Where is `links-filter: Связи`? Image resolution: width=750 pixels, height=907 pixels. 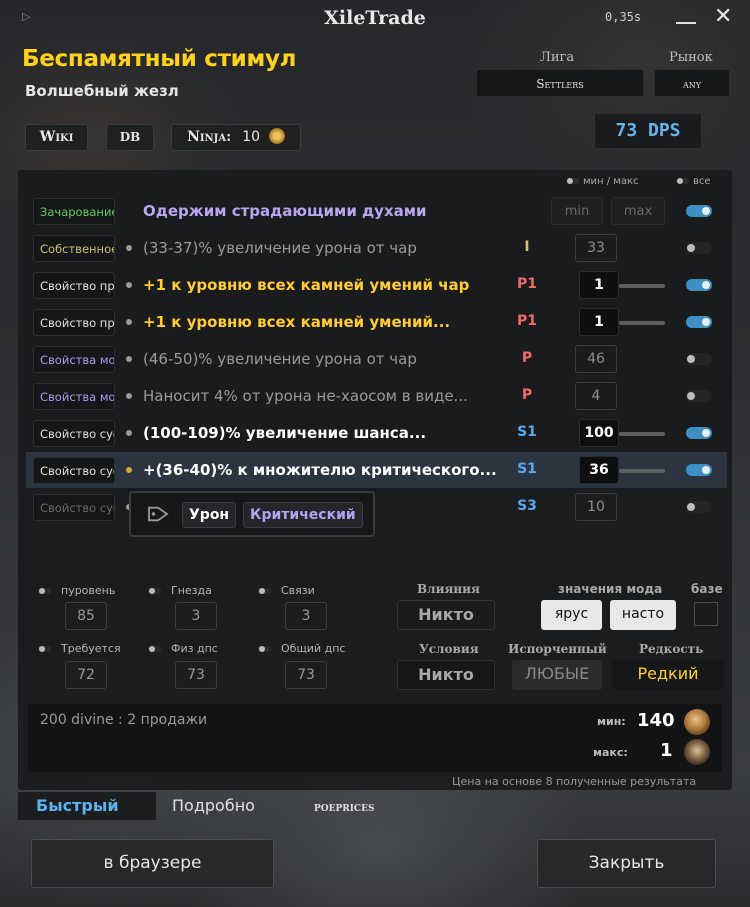
links-filter: Связи is located at coordinates (286, 590).